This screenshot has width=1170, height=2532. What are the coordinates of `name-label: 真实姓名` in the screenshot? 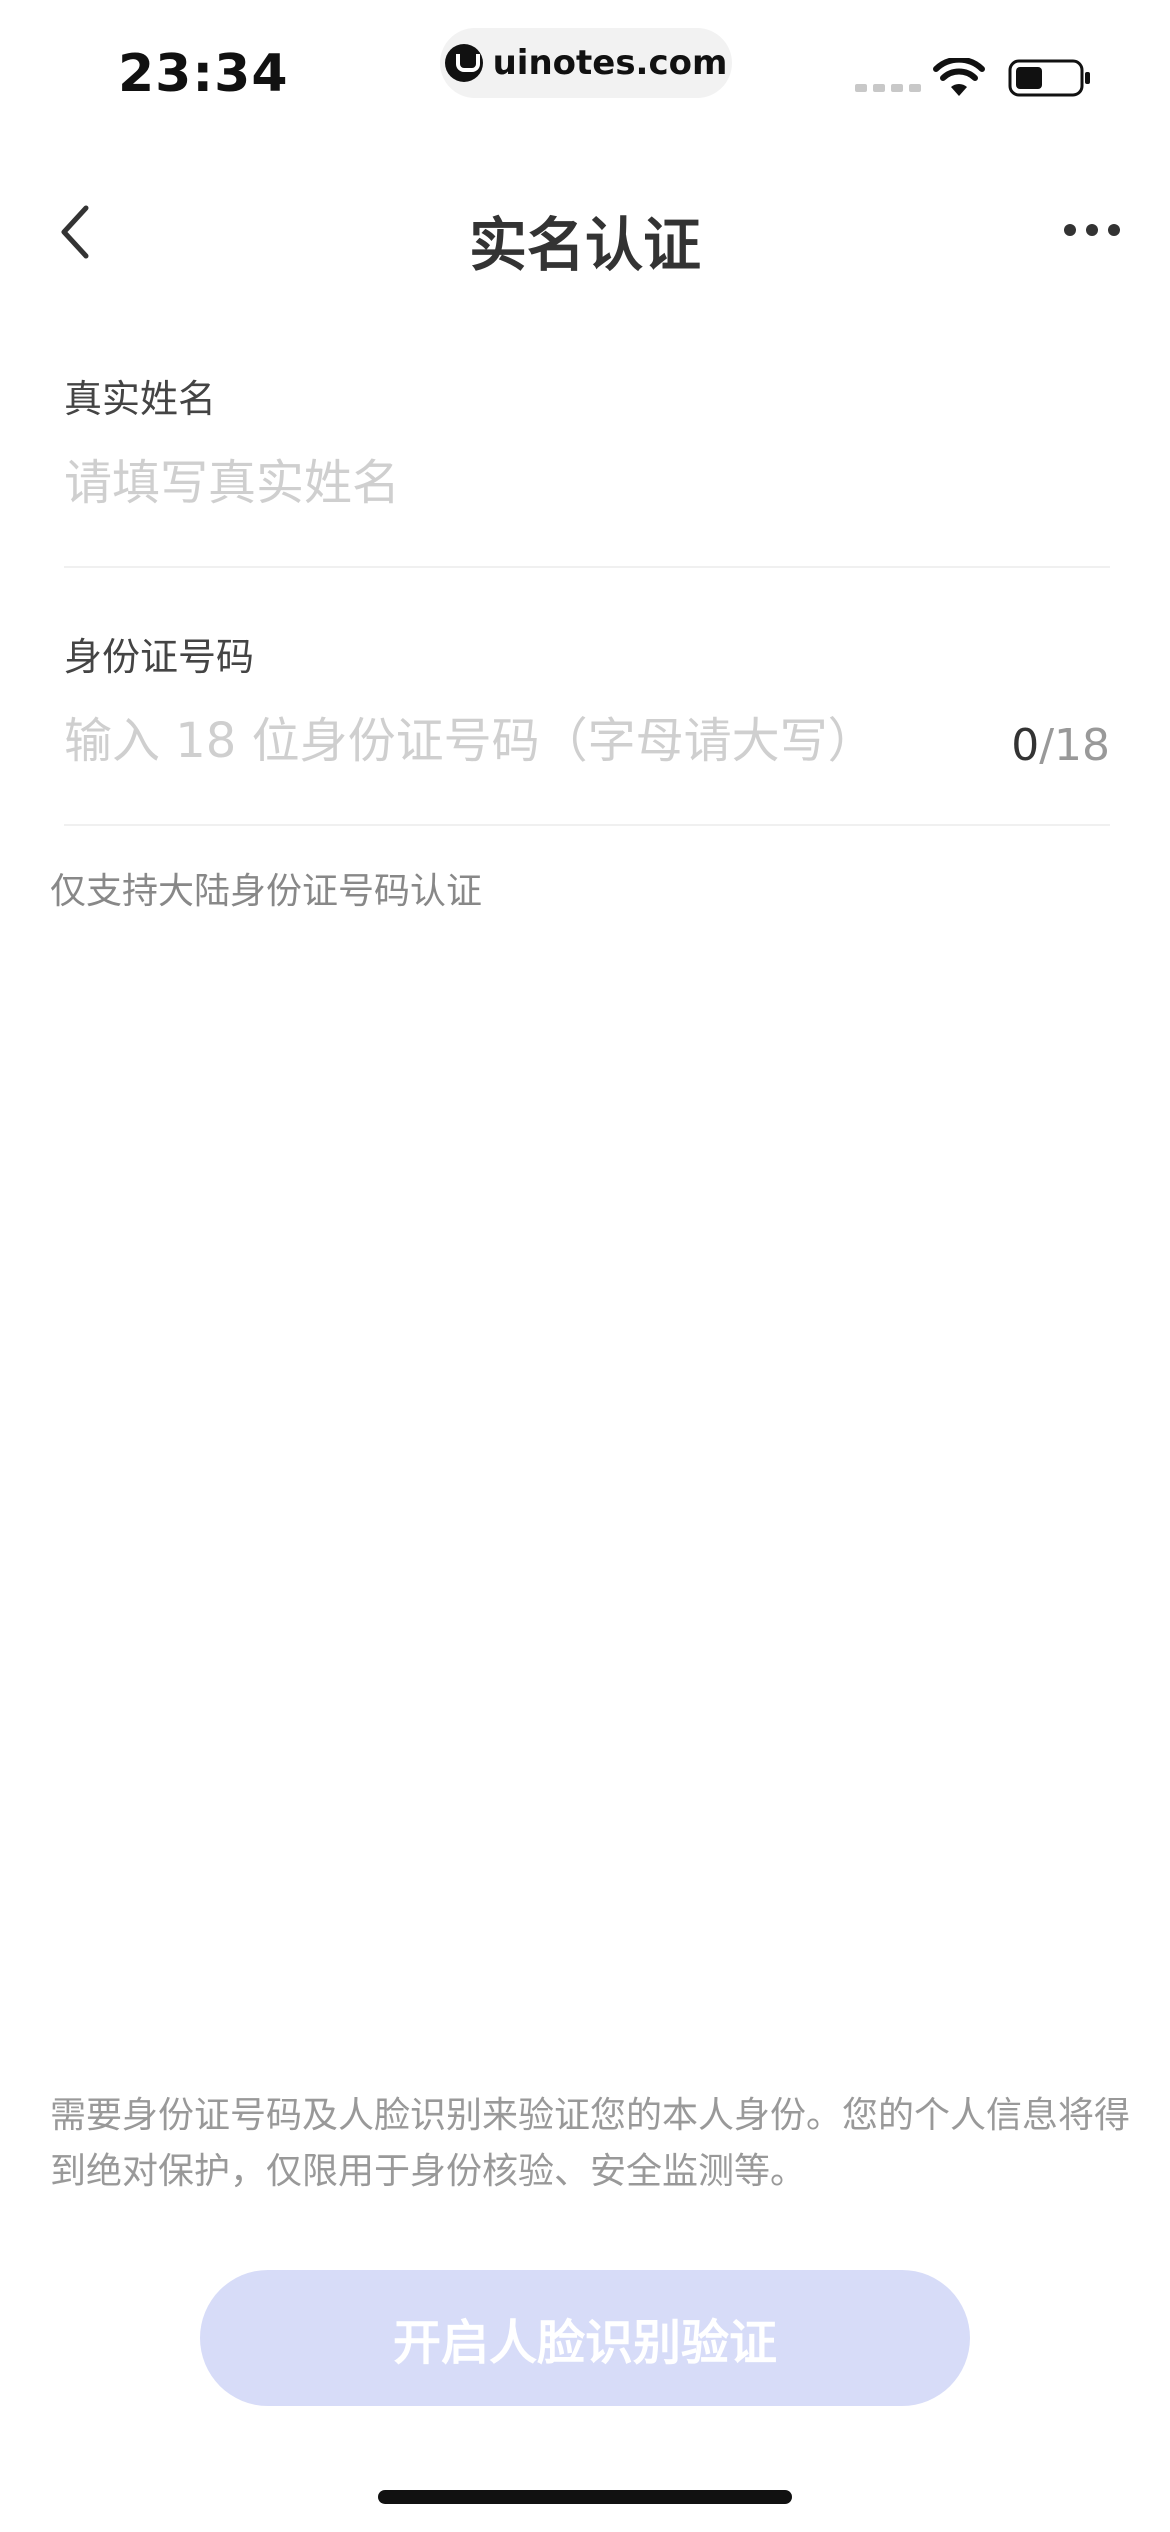 It's located at (140, 399).